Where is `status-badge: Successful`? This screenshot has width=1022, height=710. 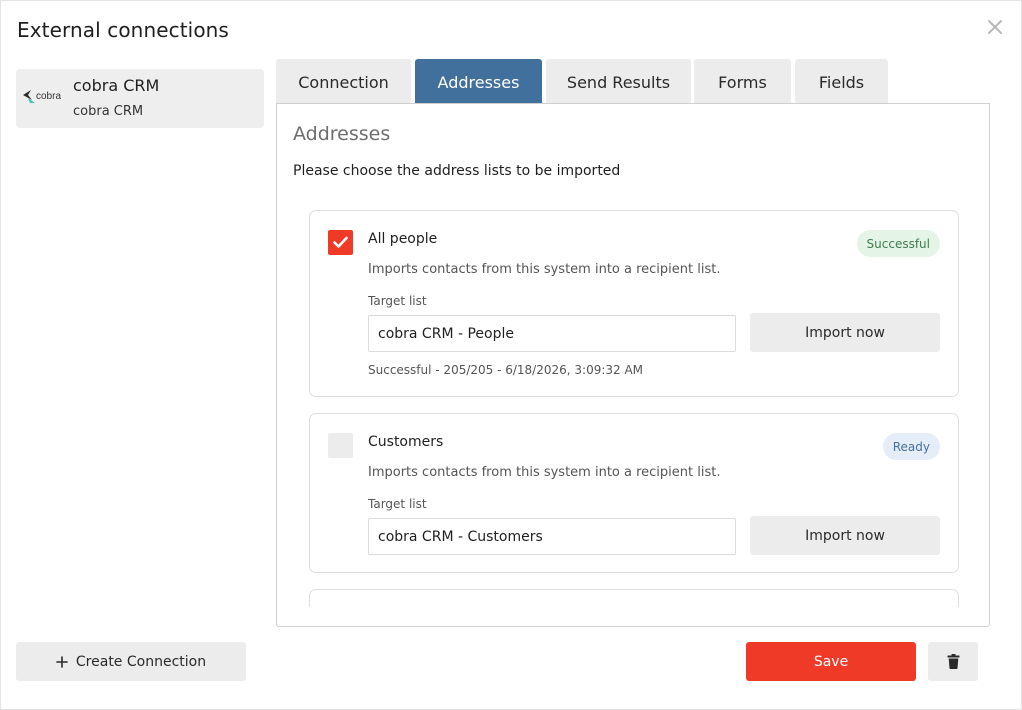
status-badge: Successful is located at coordinates (898, 243).